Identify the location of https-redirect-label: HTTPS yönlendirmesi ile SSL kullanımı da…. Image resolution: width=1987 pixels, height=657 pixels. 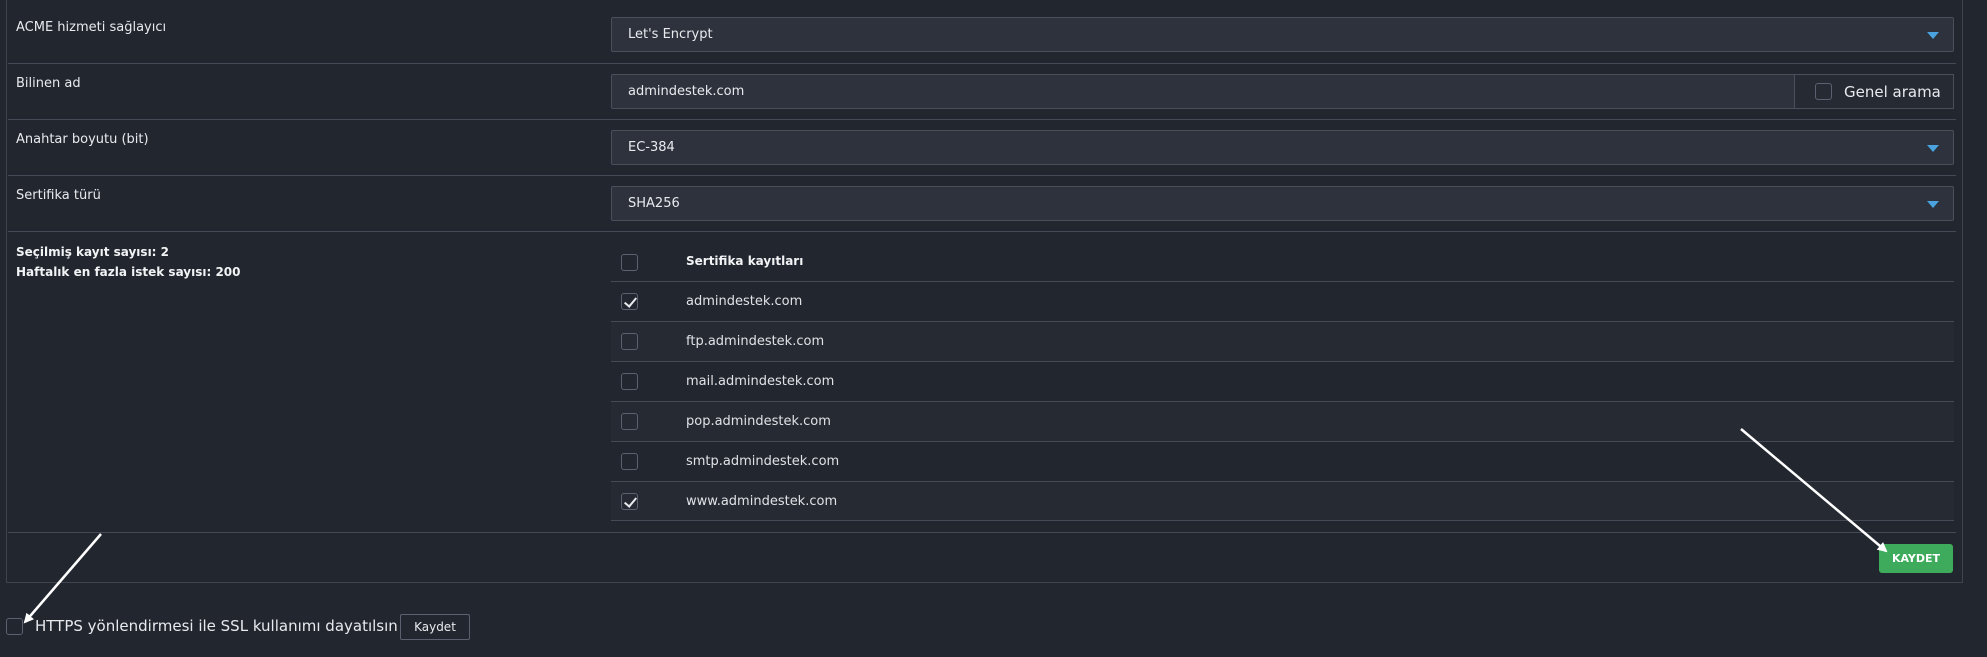
(216, 626).